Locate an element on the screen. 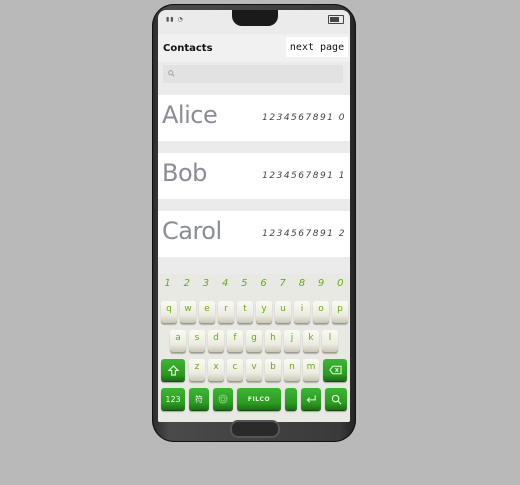 The width and height of the screenshot is (520, 485). key-i: i is located at coordinates (302, 312).